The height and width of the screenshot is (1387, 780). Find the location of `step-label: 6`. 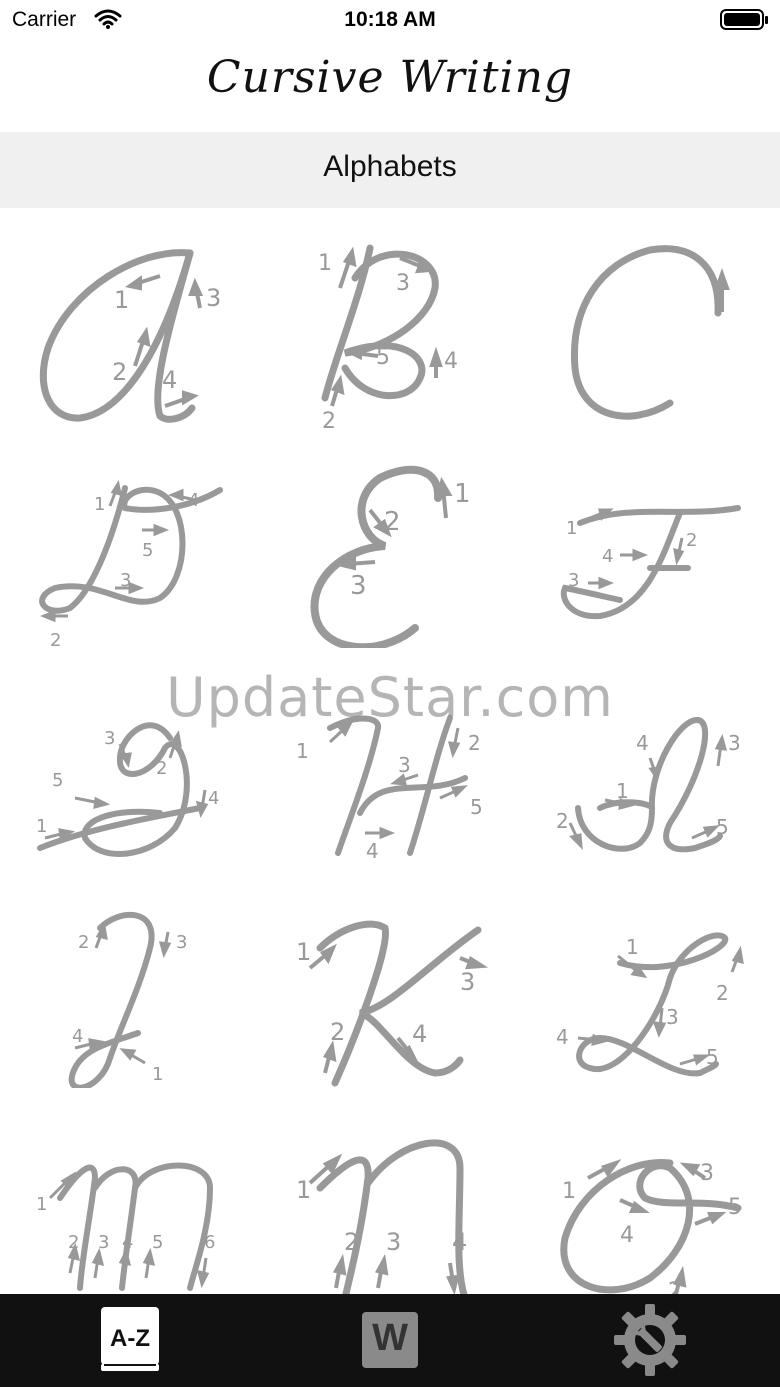

step-label: 6 is located at coordinates (209, 1242).